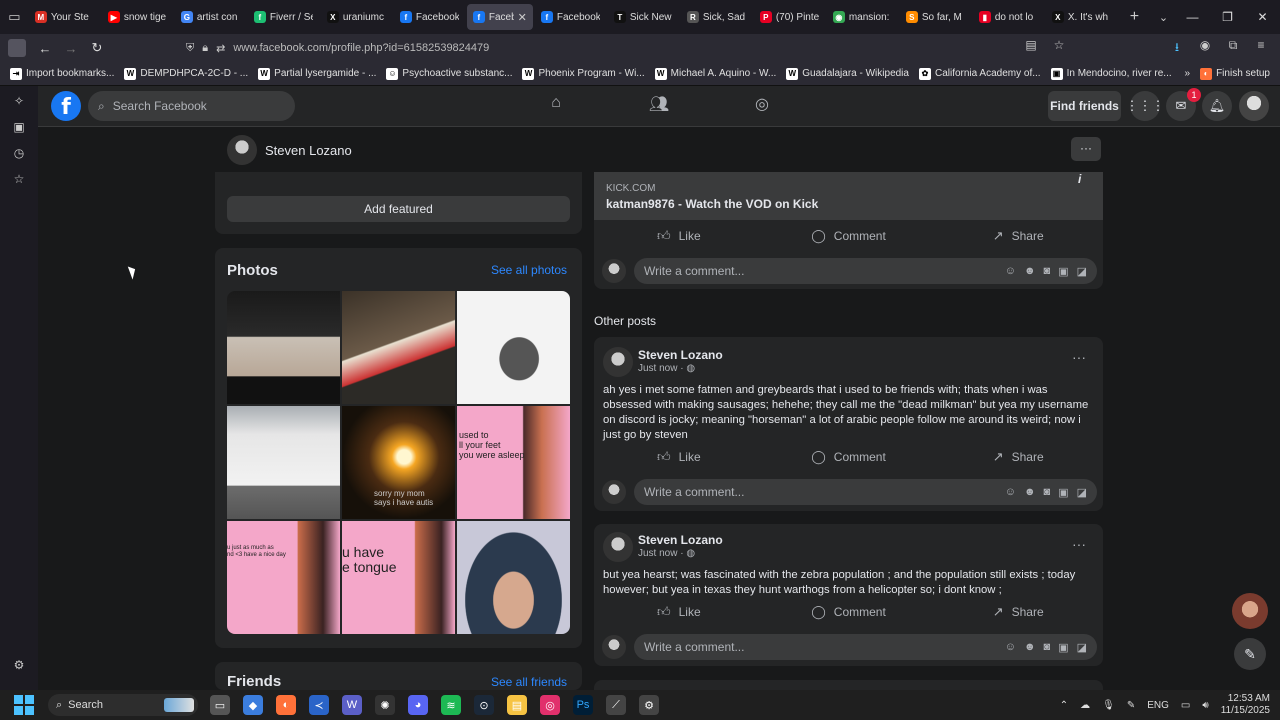 The height and width of the screenshot is (720, 1280). I want to click on vpn-icon: ◉, so click(1205, 48).